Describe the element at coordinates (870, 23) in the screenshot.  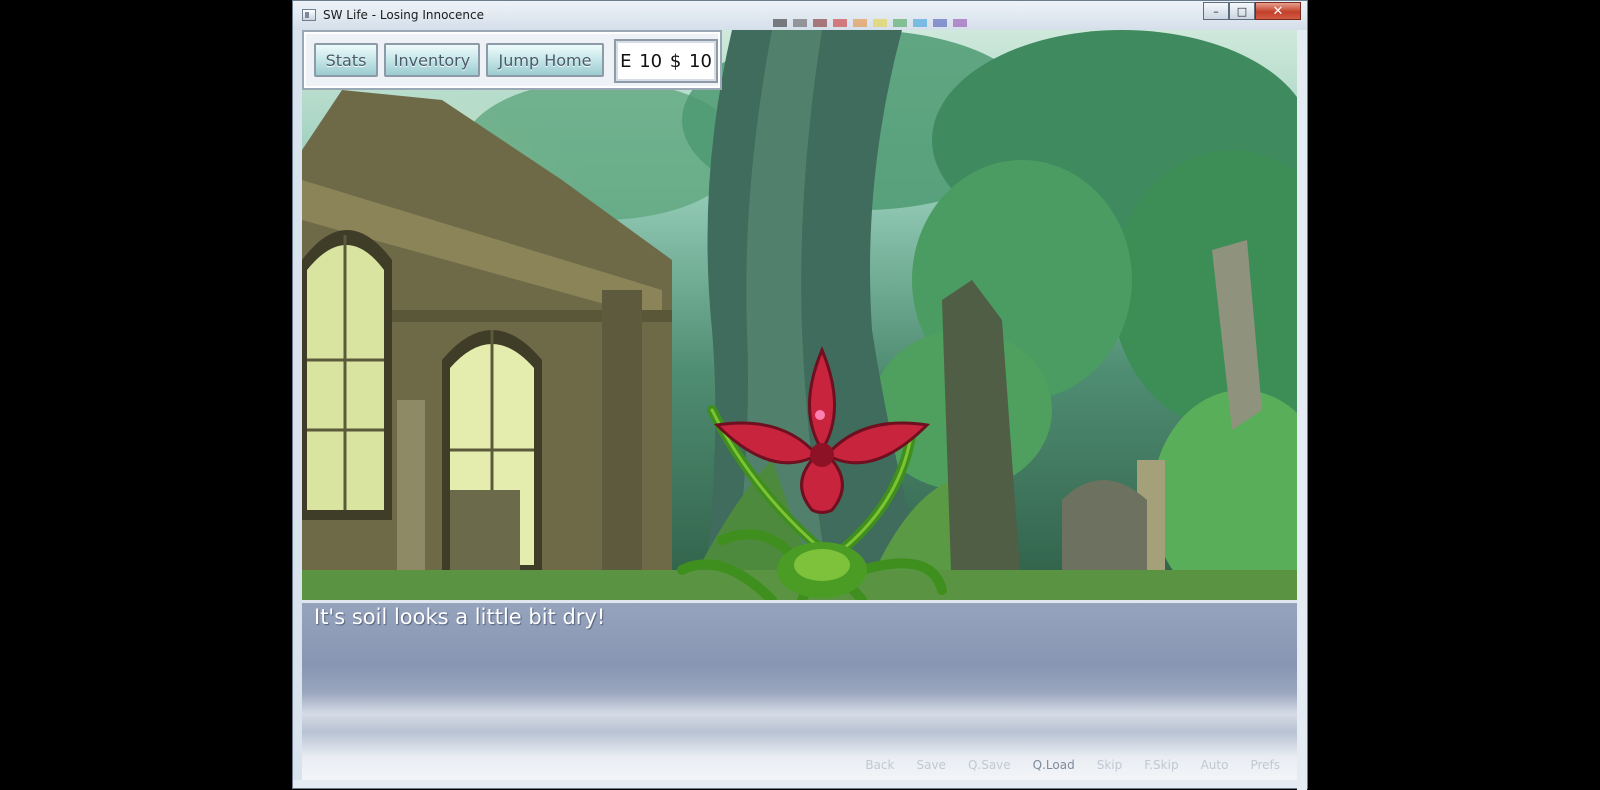
I see `titlebar-color-swatches` at that location.